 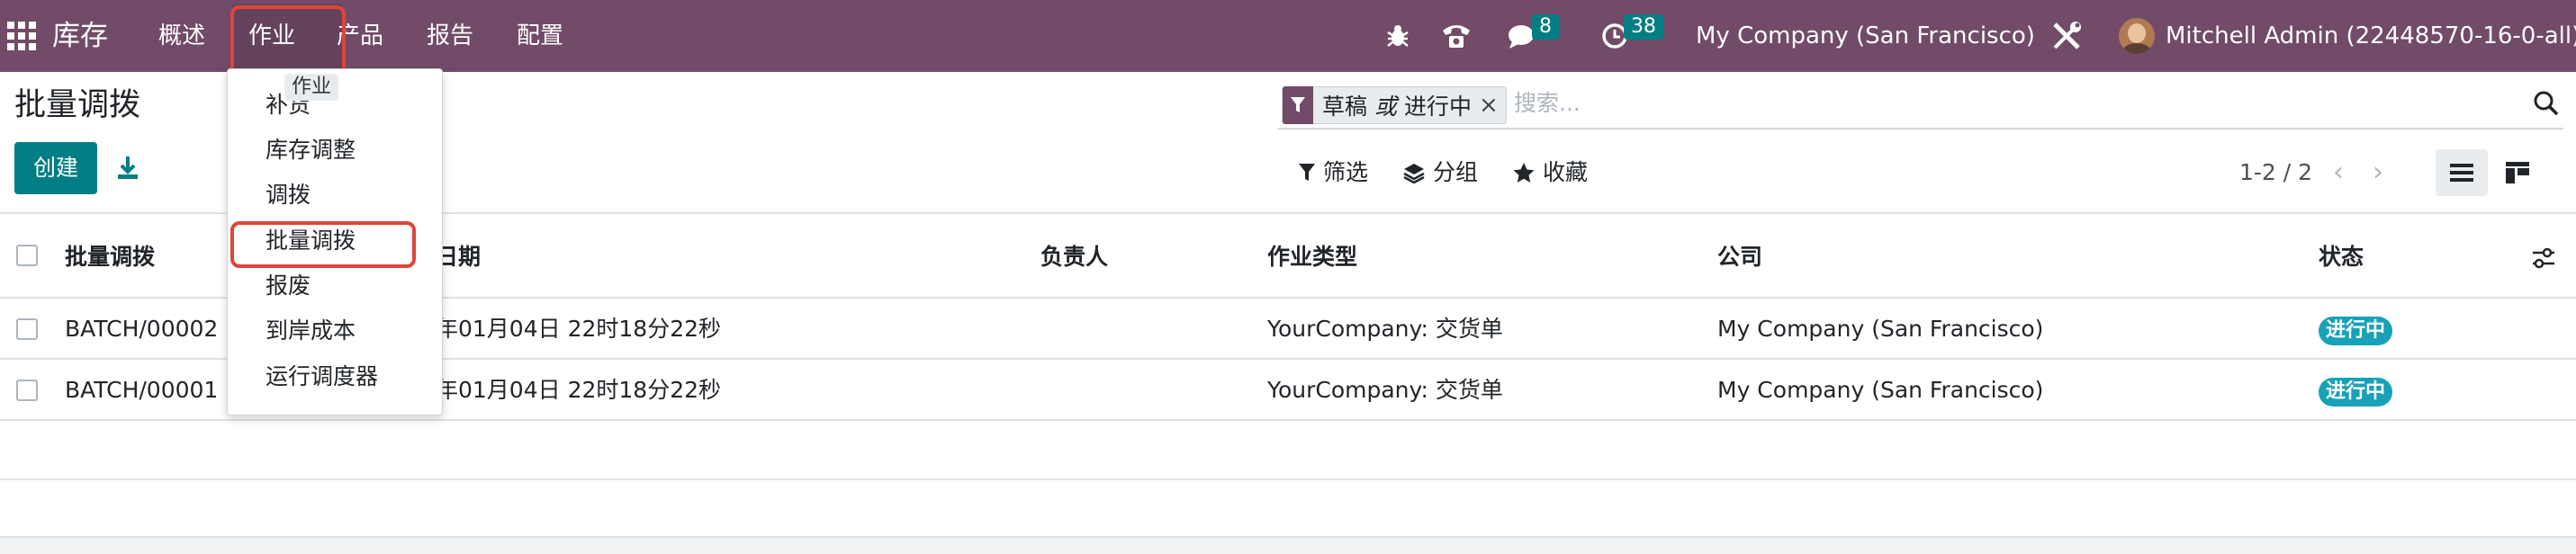 I want to click on download-icon, so click(x=127, y=169).